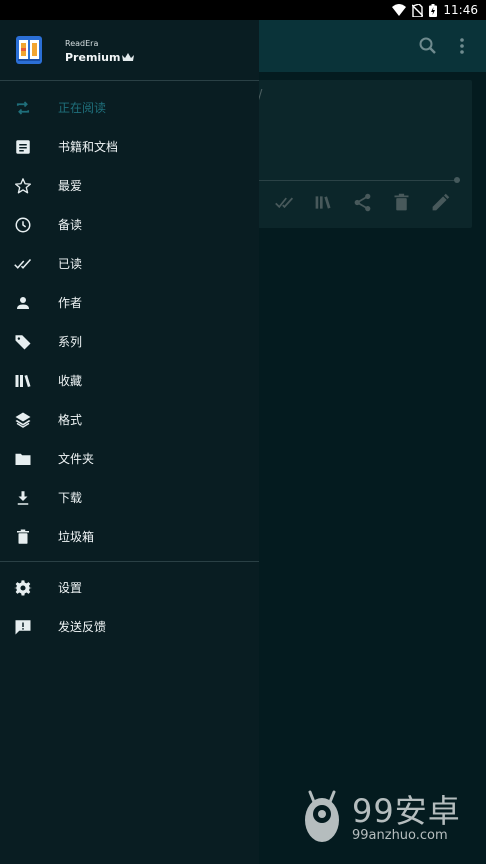 Image resolution: width=486 pixels, height=864 pixels. What do you see at coordinates (440, 202) in the screenshot?
I see `edit-icon` at bounding box center [440, 202].